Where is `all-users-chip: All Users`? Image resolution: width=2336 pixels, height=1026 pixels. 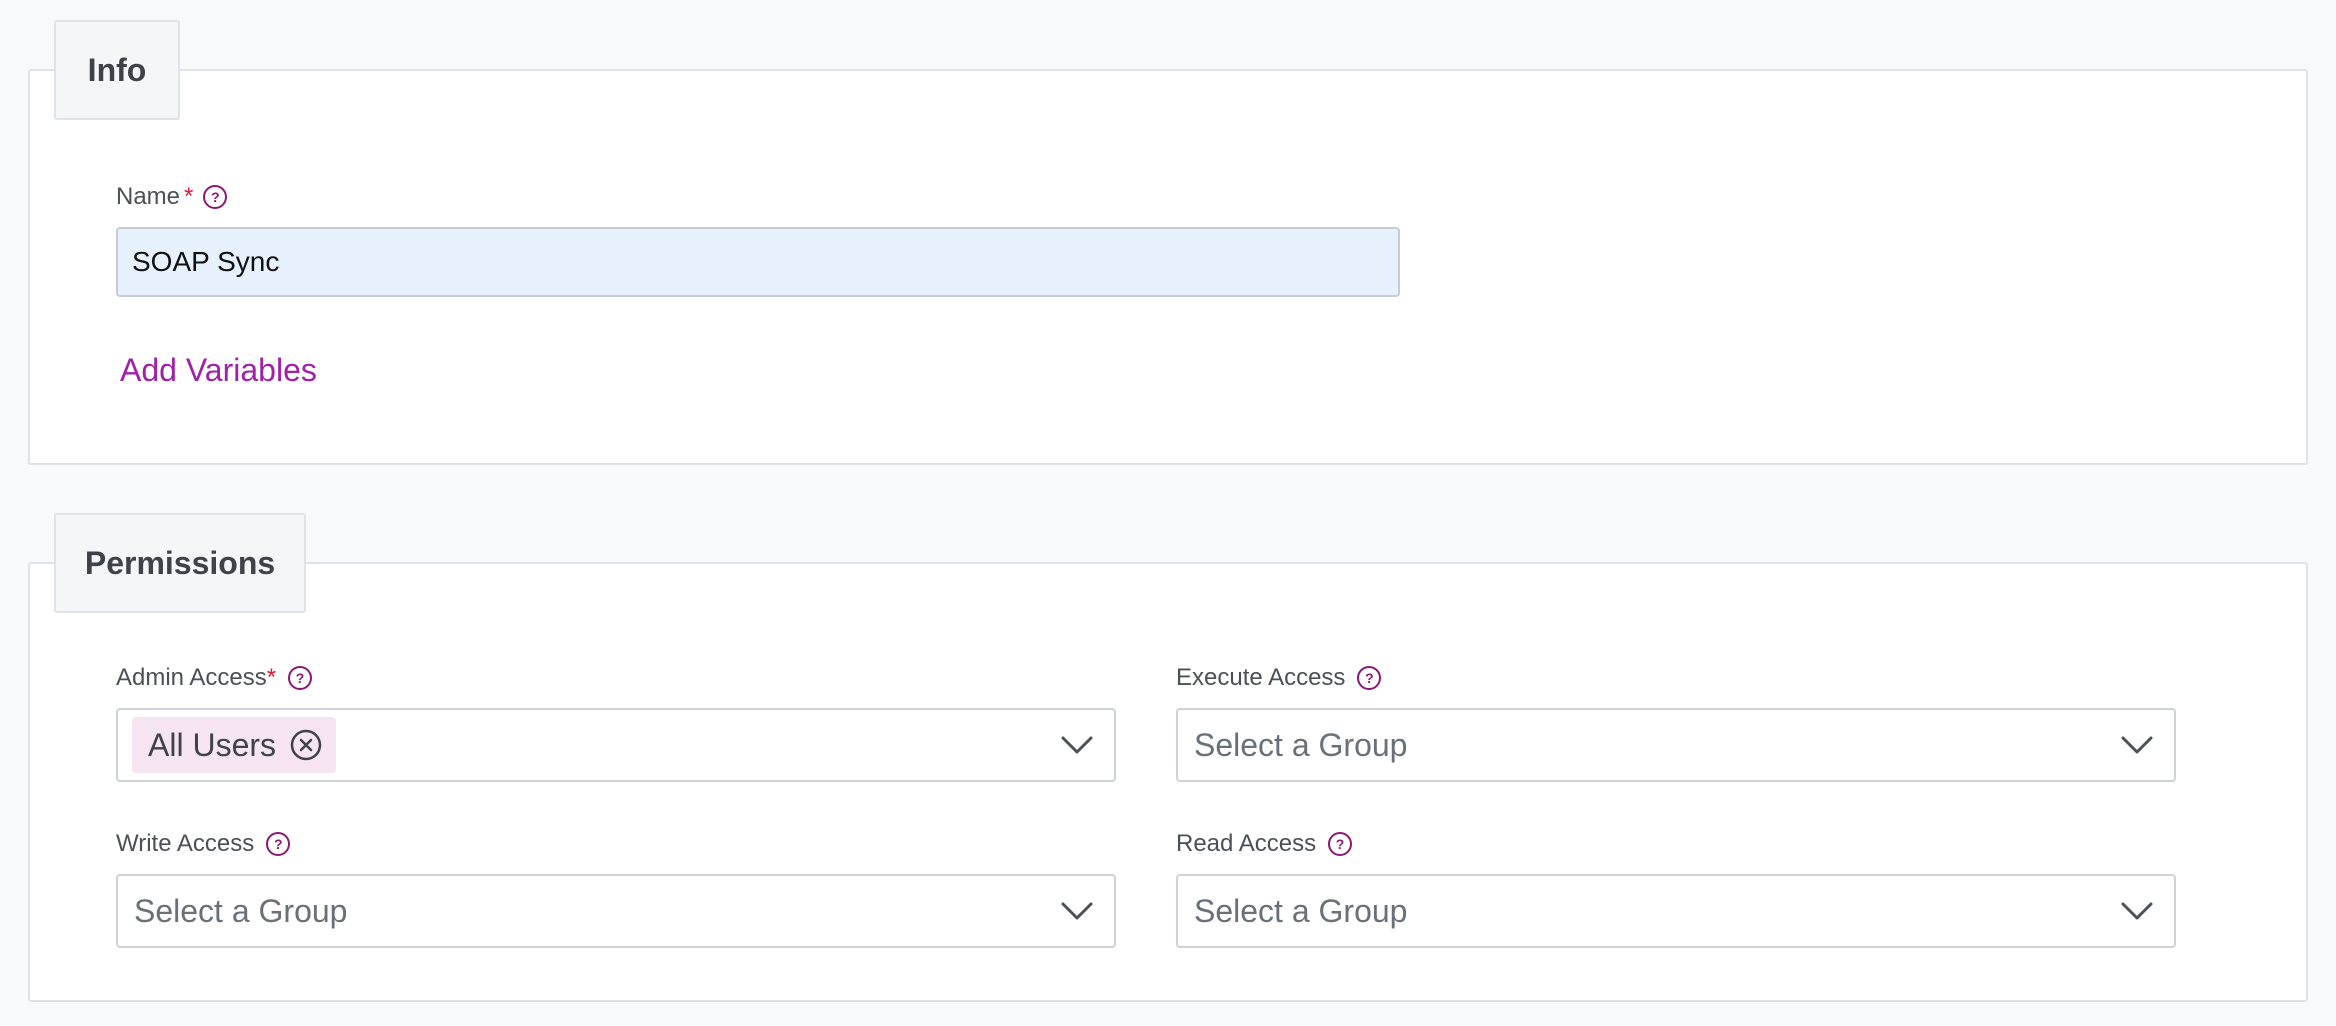 all-users-chip: All Users is located at coordinates (234, 745).